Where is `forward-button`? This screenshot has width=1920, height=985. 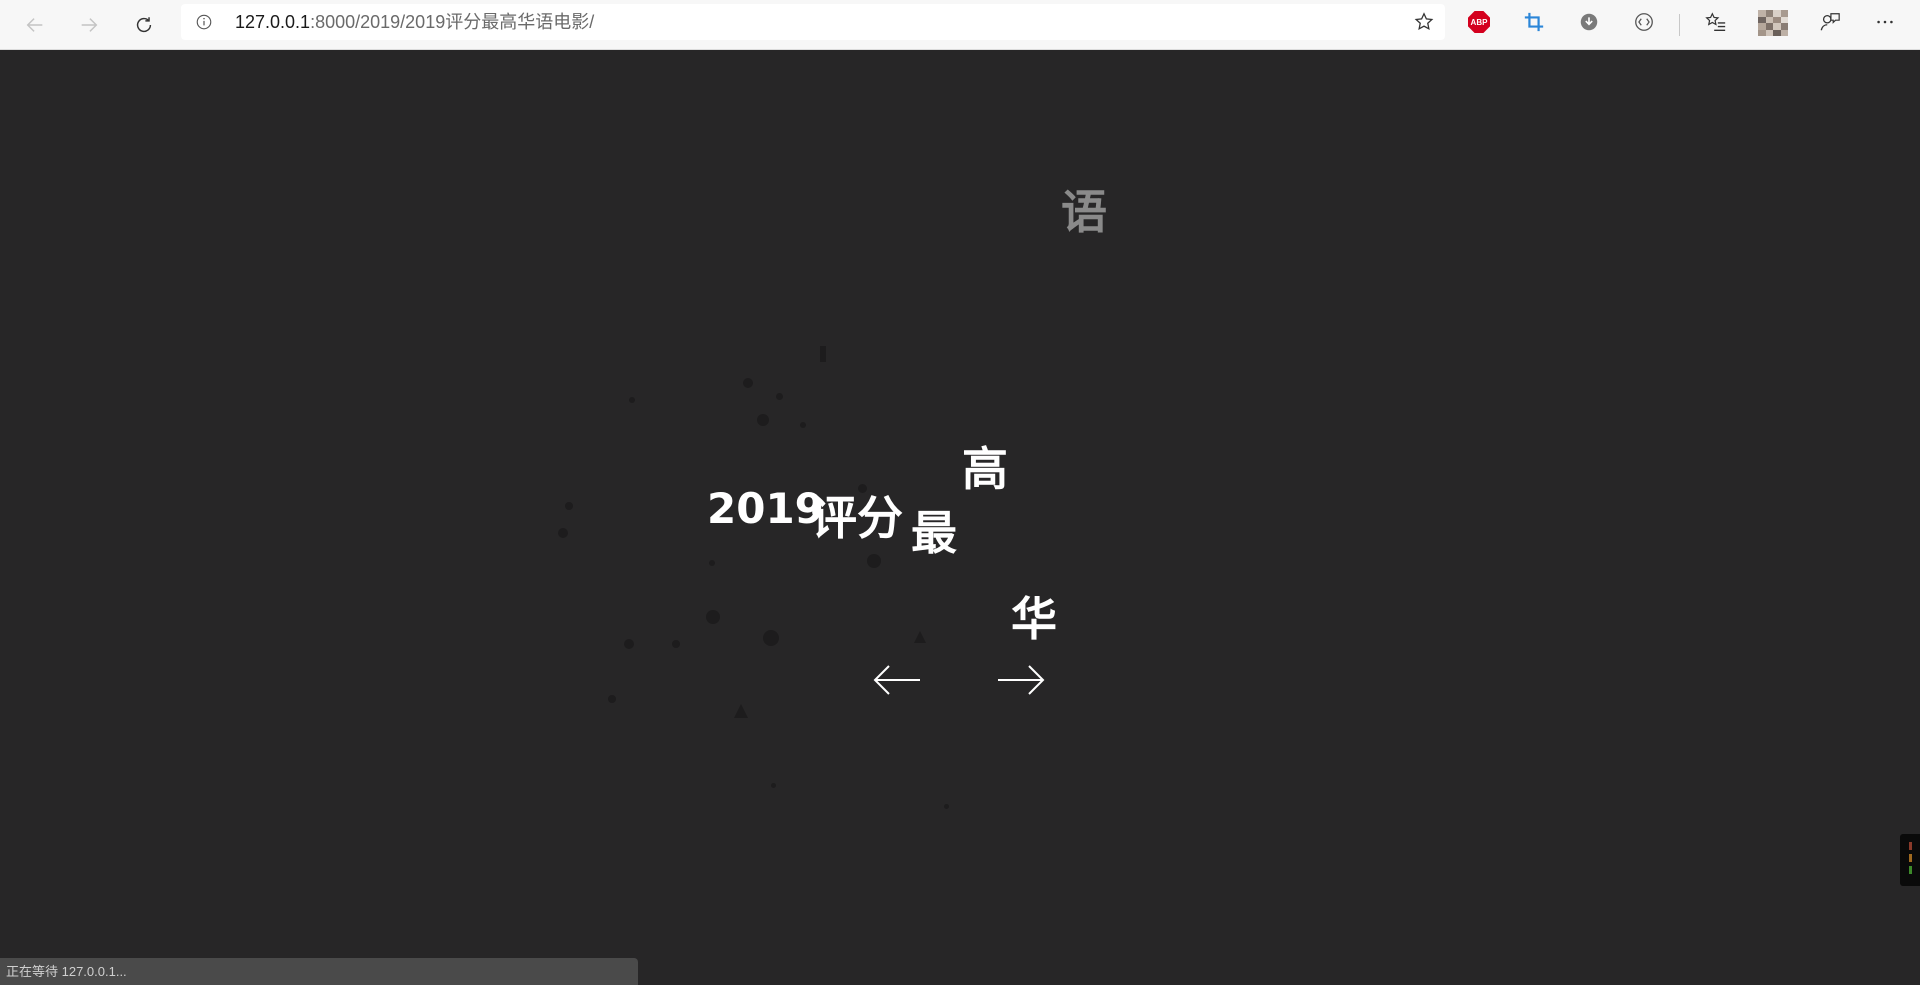 forward-button is located at coordinates (89, 25).